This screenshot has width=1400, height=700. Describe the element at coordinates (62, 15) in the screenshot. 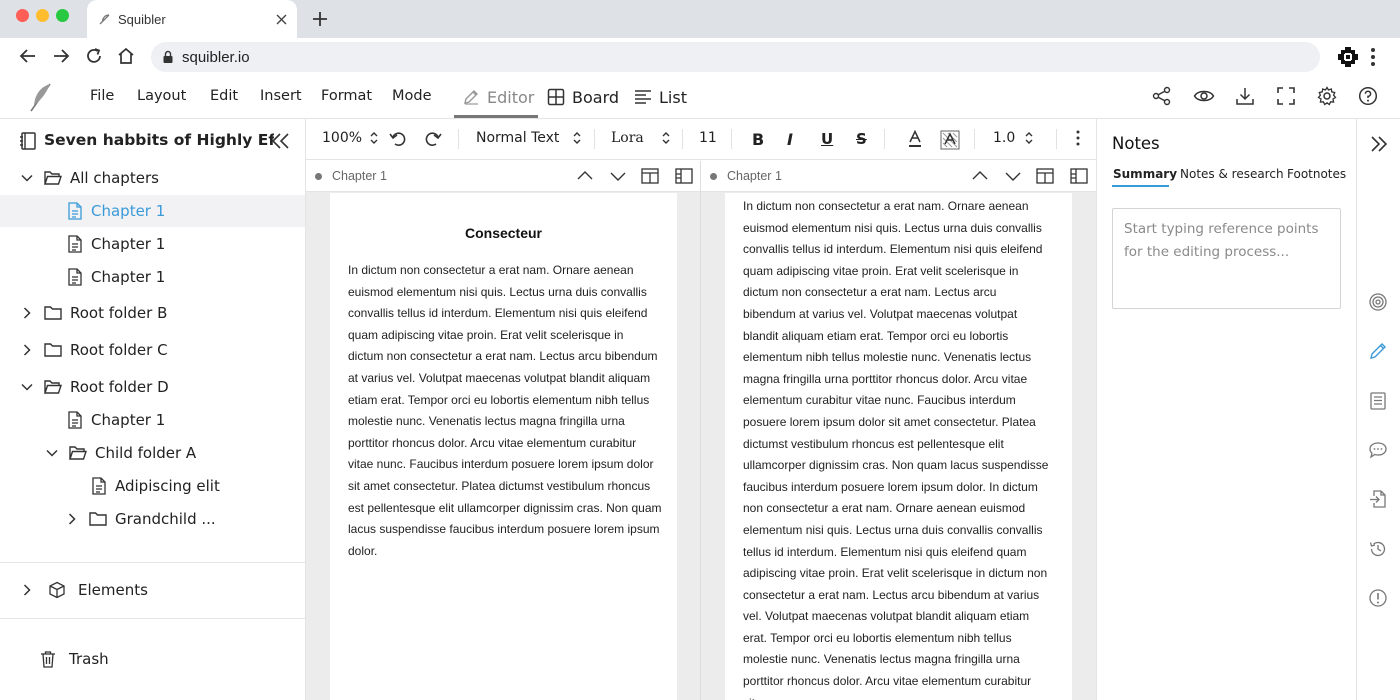

I see `window-zoom-button` at that location.